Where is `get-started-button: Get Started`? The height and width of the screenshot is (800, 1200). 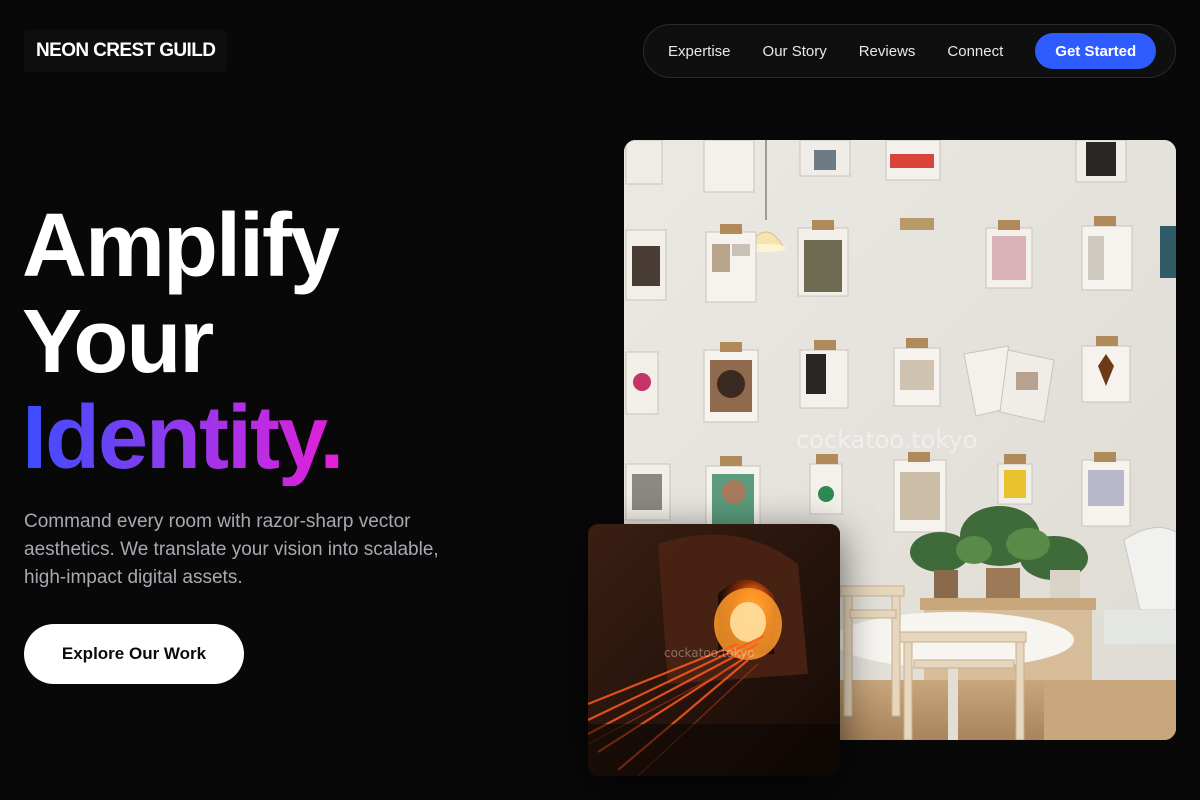
get-started-button: Get Started is located at coordinates (1096, 51).